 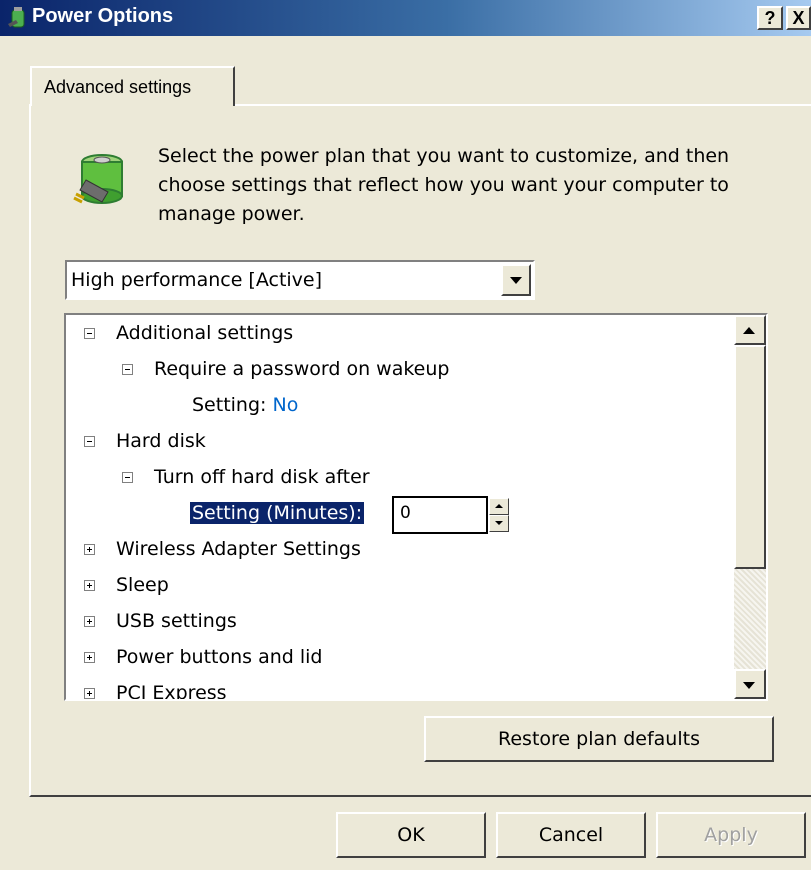 I want to click on setting-label: Setting (Minutes):, so click(x=277, y=513).